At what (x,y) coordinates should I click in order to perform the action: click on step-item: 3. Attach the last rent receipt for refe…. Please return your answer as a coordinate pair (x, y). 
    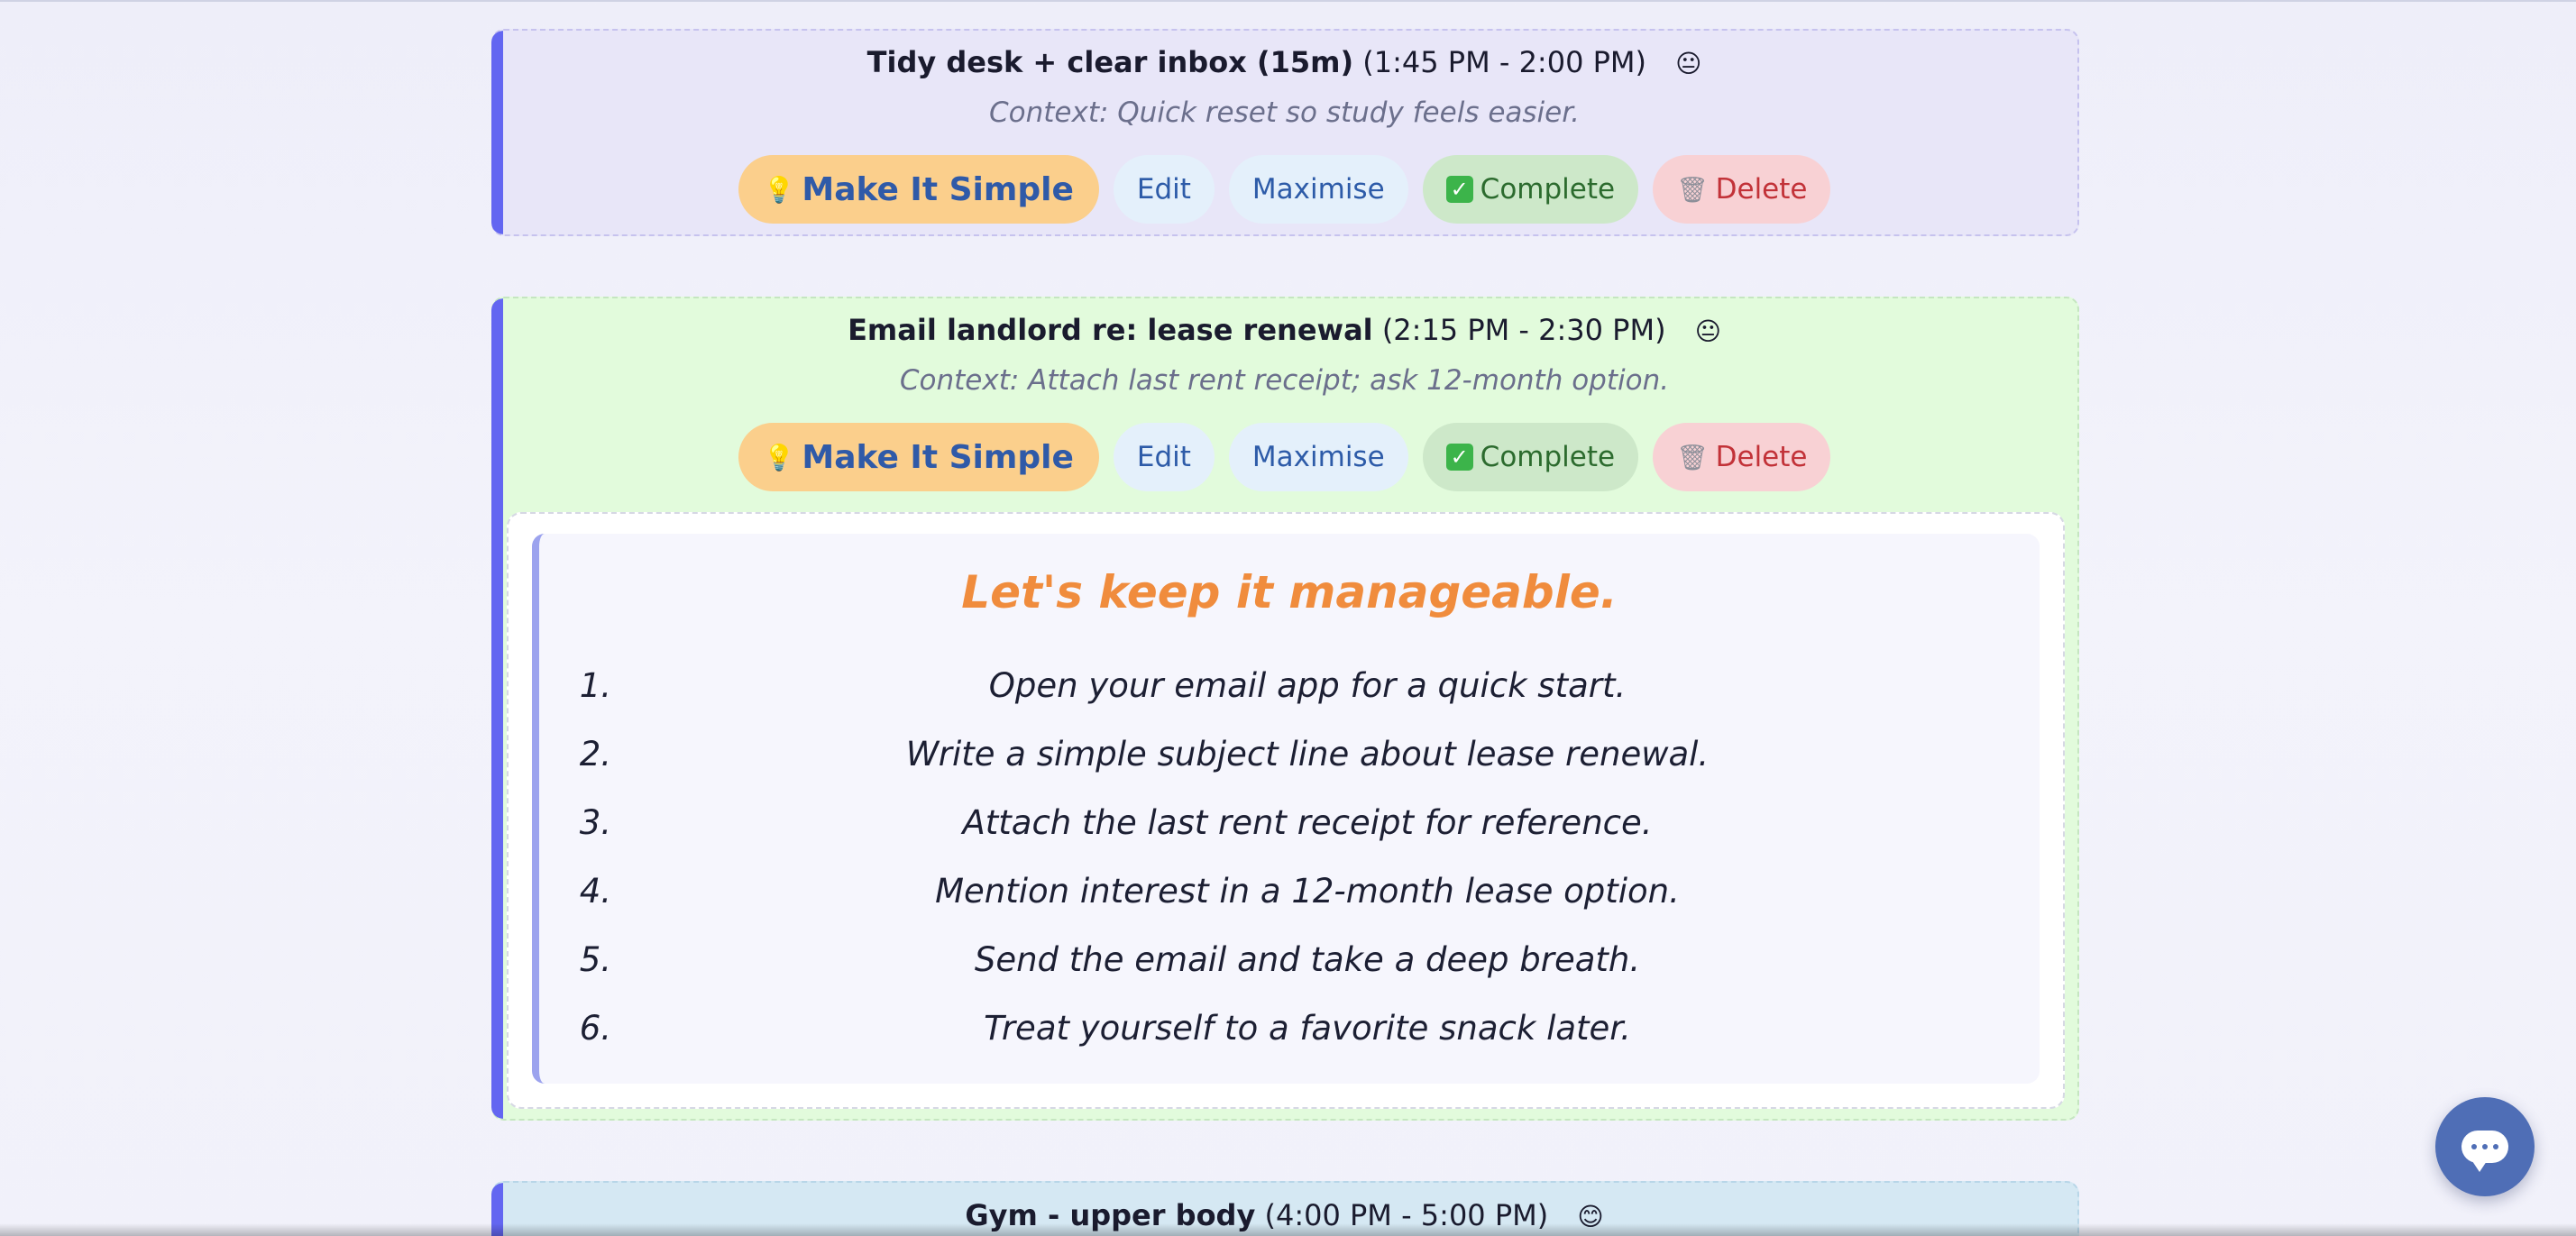
    Looking at the image, I should click on (1289, 822).